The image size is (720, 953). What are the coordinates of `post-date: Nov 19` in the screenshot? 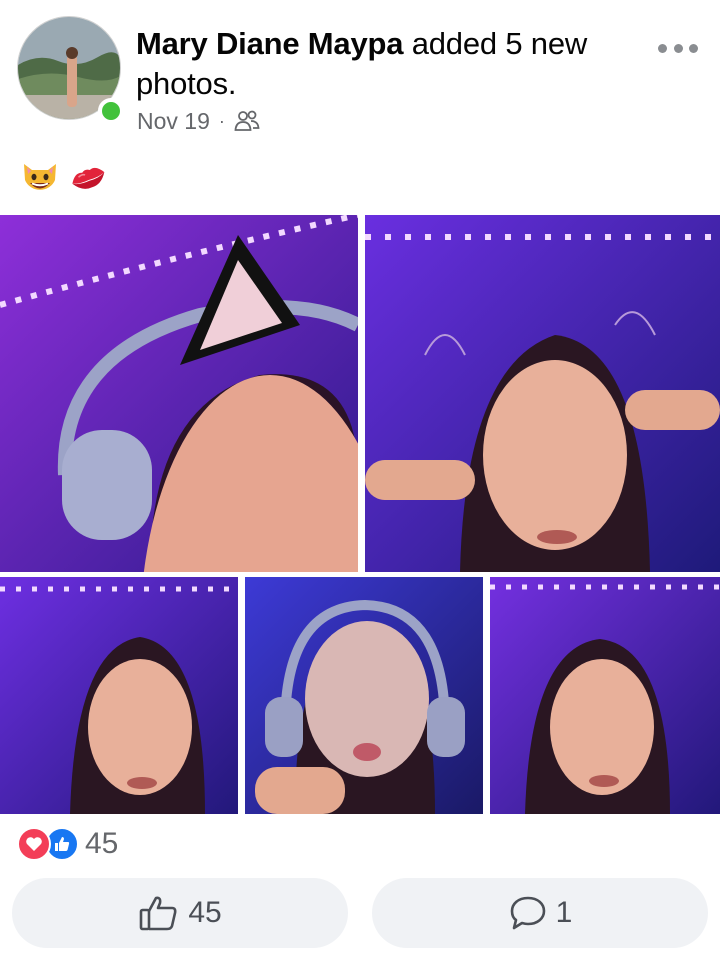 It's located at (173, 121).